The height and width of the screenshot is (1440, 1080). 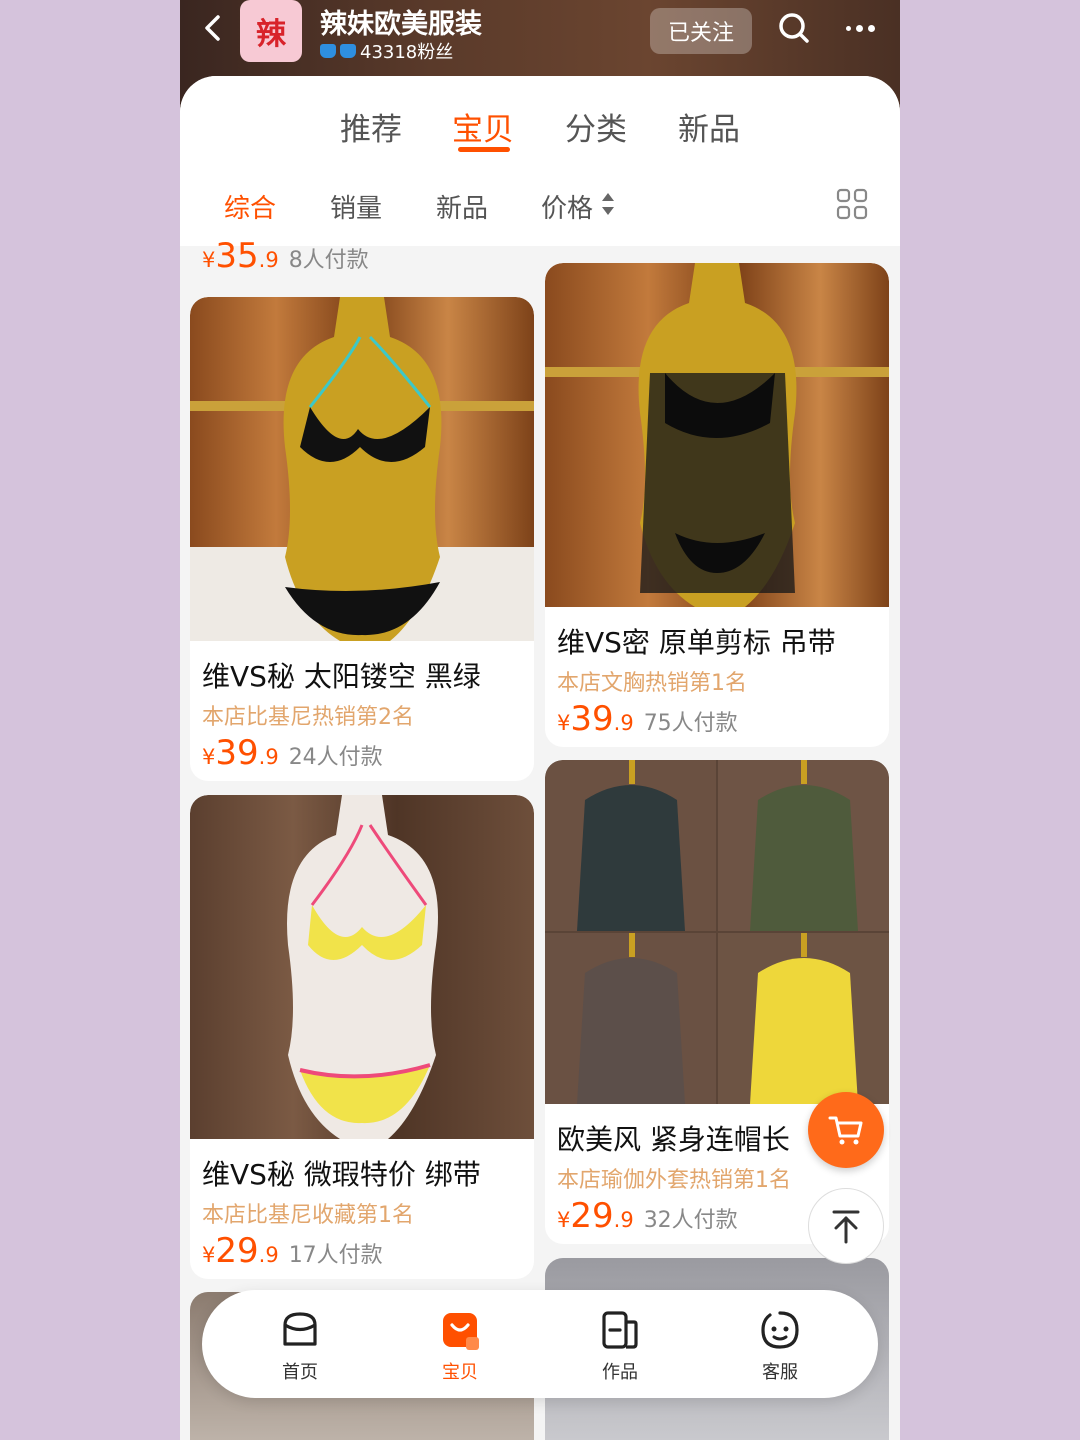 I want to click on tab-categories: 分类, so click(x=596, y=126).